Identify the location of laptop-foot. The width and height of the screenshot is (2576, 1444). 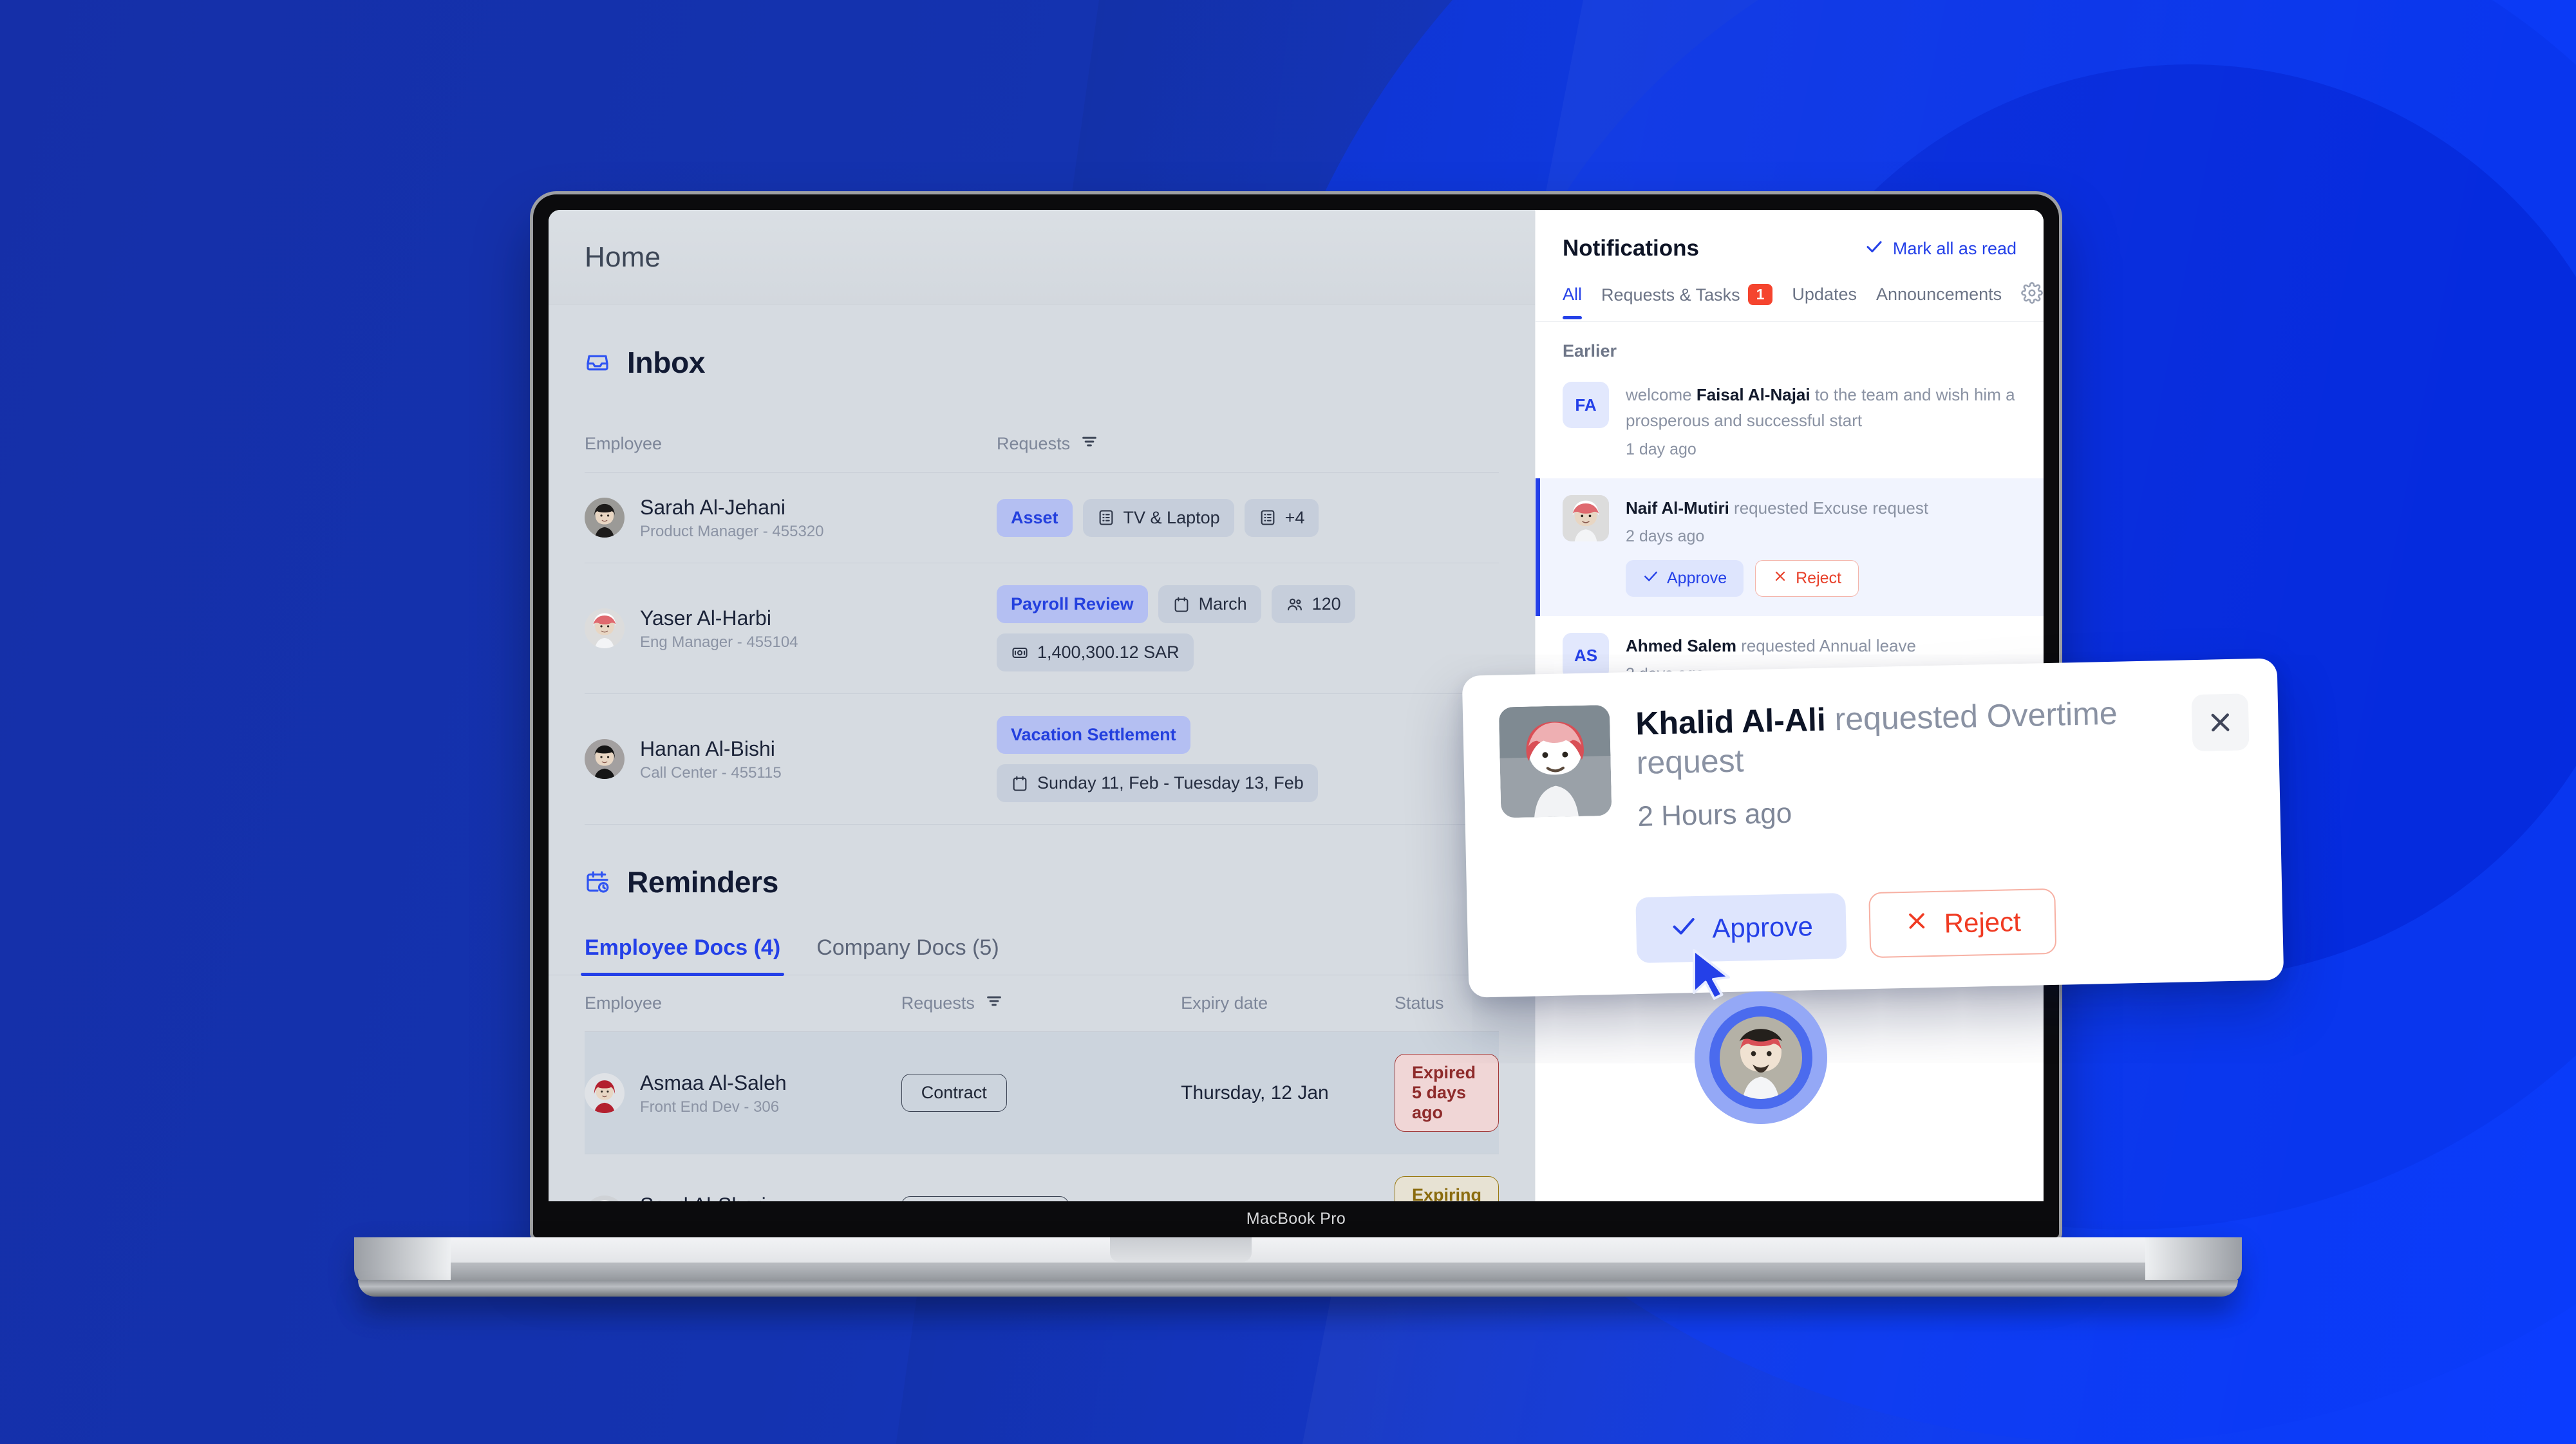
(1298, 1288).